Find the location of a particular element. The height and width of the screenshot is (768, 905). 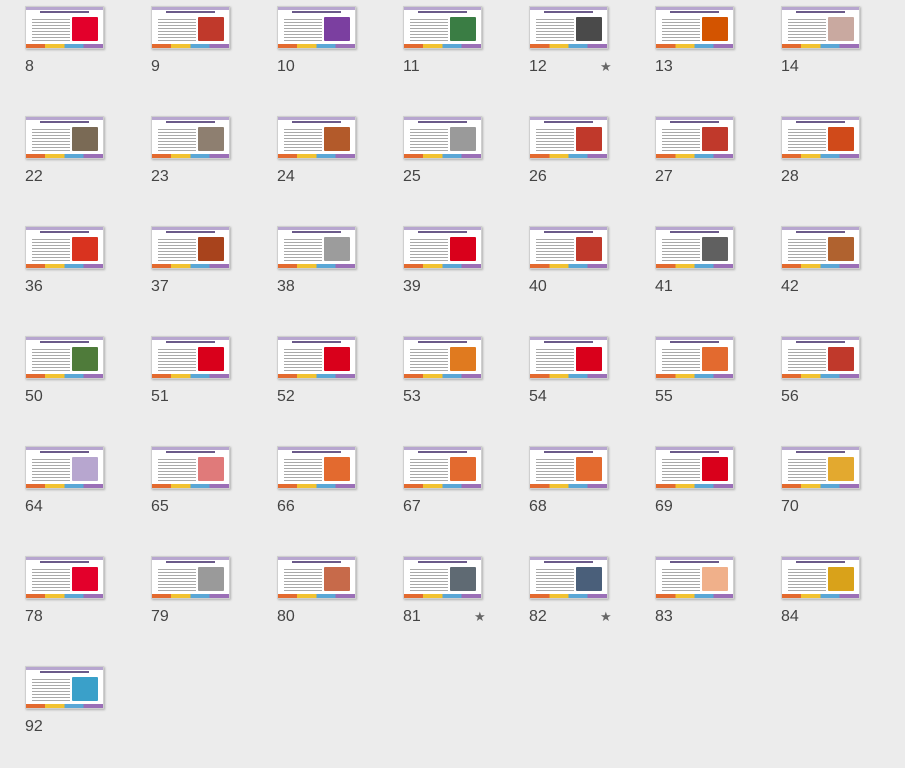

slide-item: 23 is located at coordinates (189, 164).